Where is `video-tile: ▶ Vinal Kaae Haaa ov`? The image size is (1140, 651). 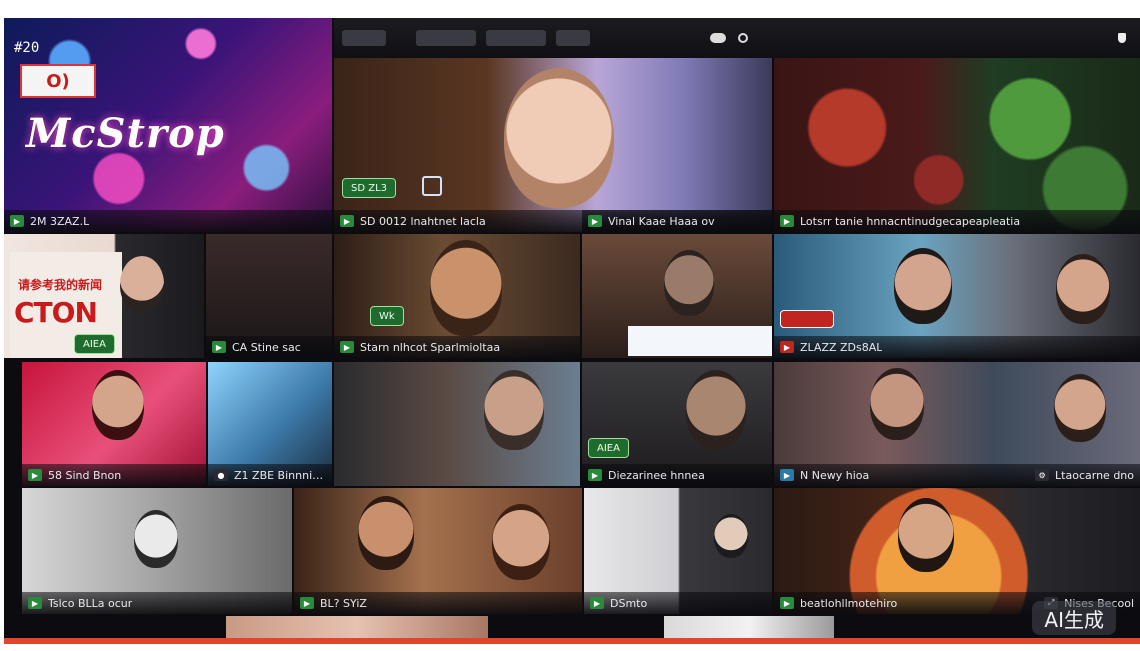
video-tile: ▶ Vinal Kaae Haaa ov is located at coordinates (677, 221).